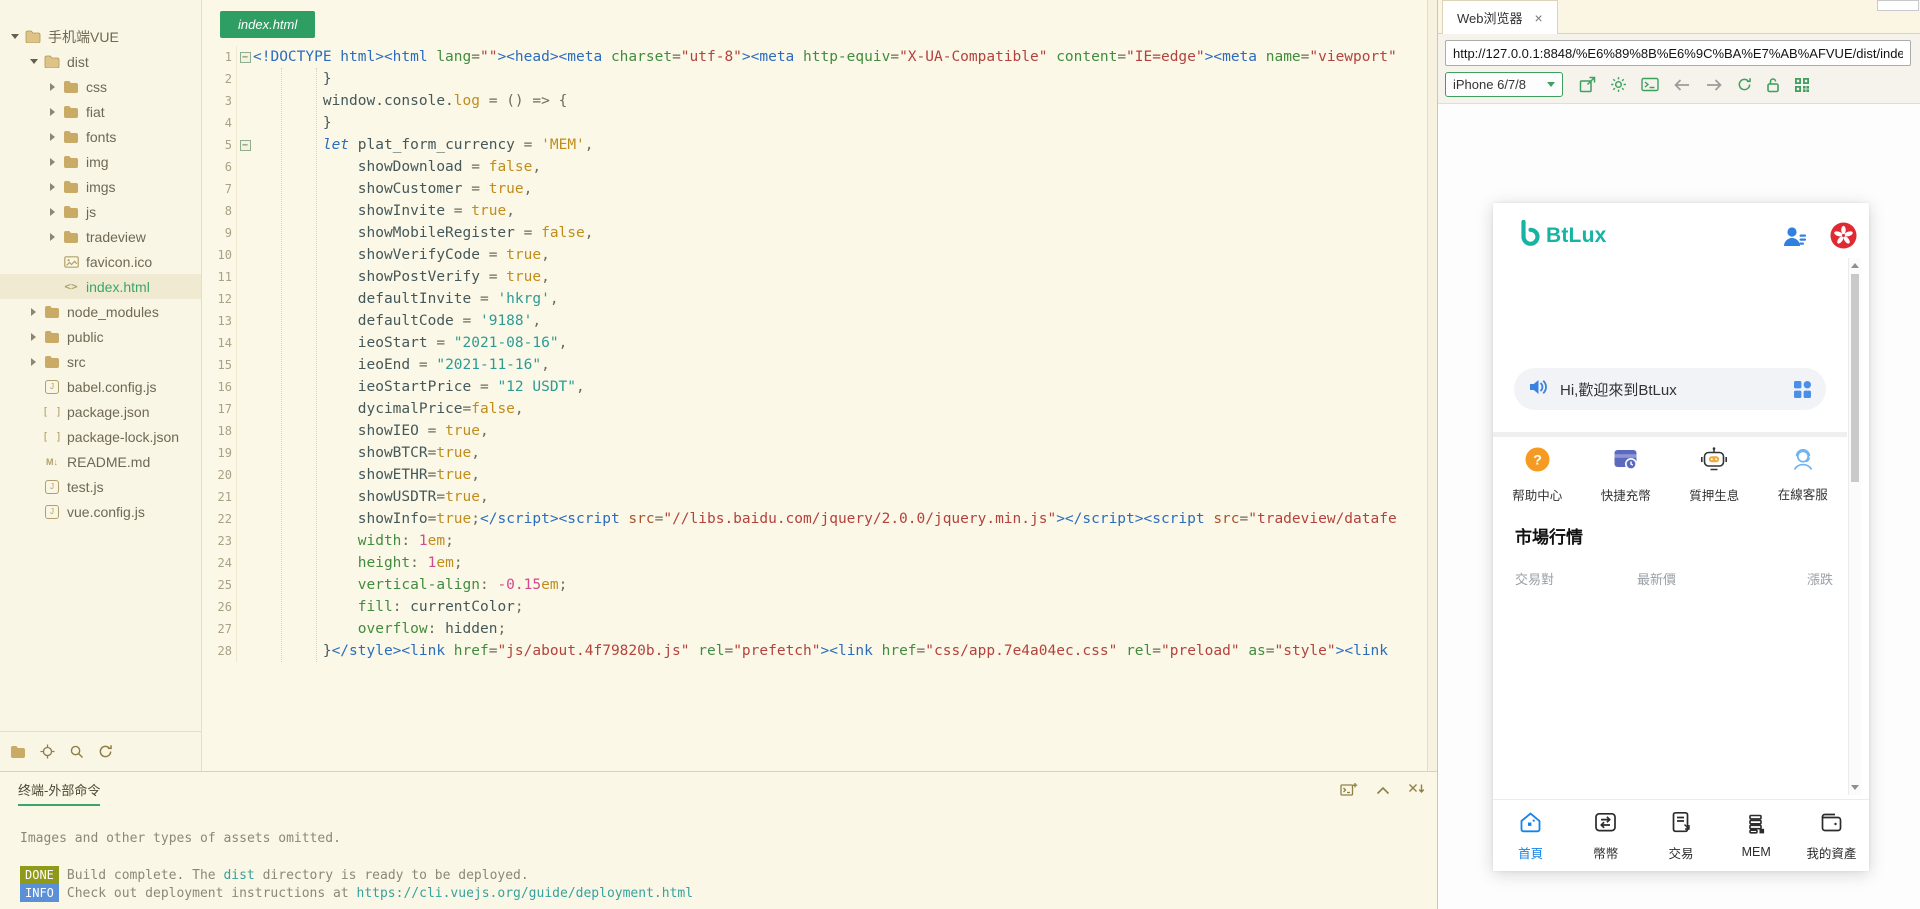 Image resolution: width=1920 pixels, height=909 pixels. Describe the element at coordinates (1756, 835) in the screenshot. I see `nav-item-mem: MEM` at that location.